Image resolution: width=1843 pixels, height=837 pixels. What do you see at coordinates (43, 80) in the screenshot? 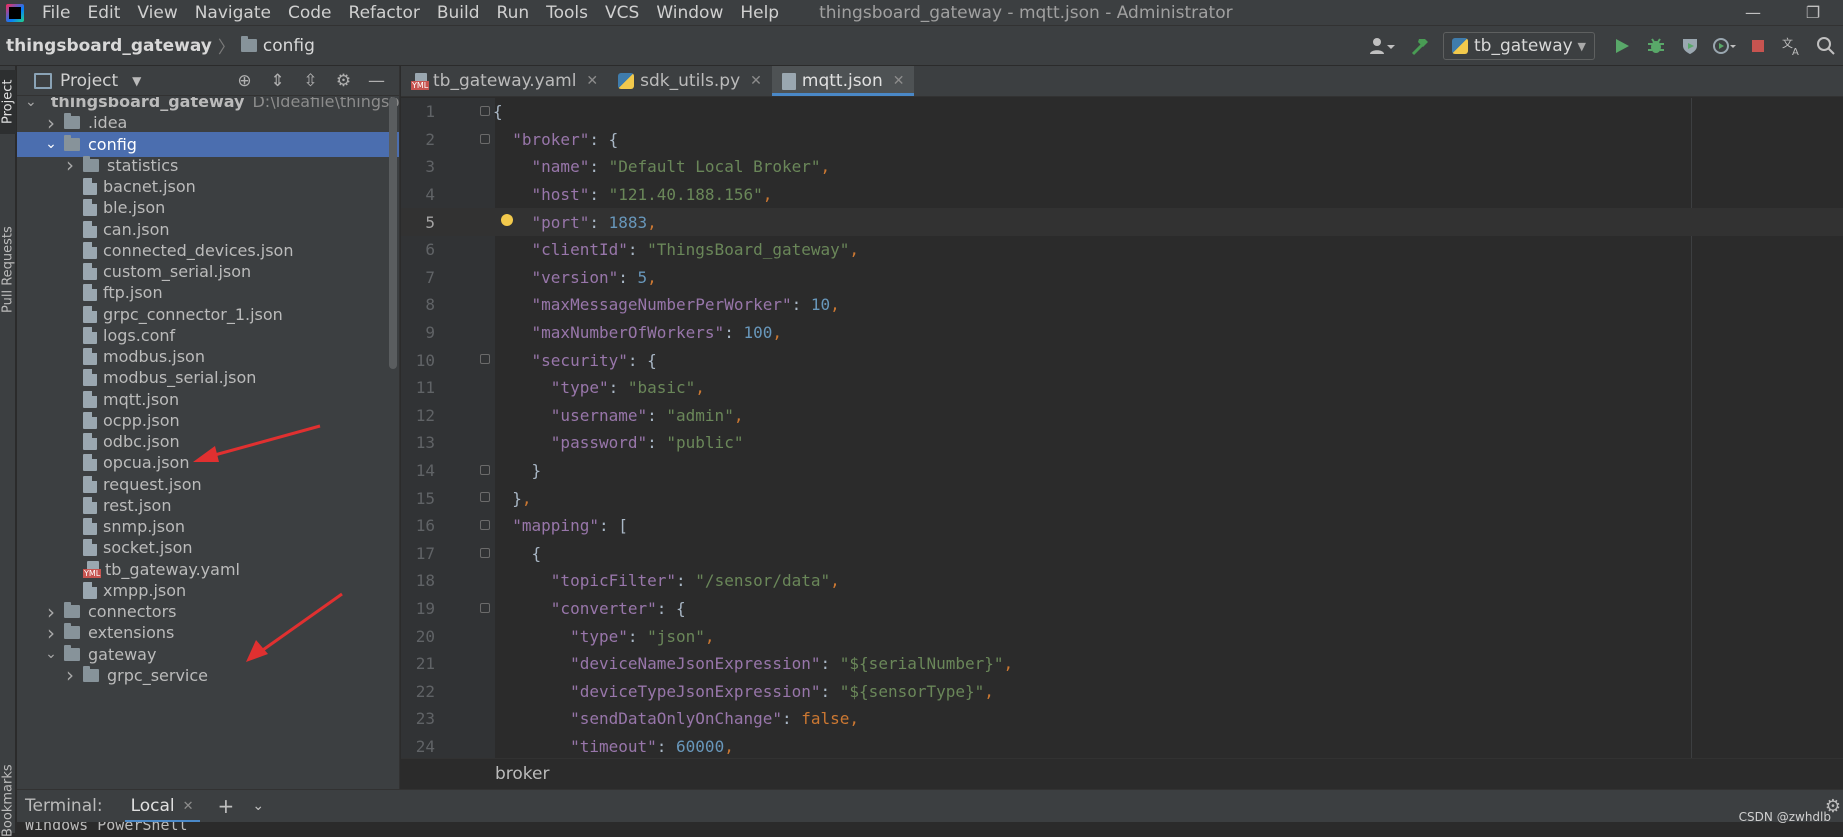
I see `project-view-icon` at bounding box center [43, 80].